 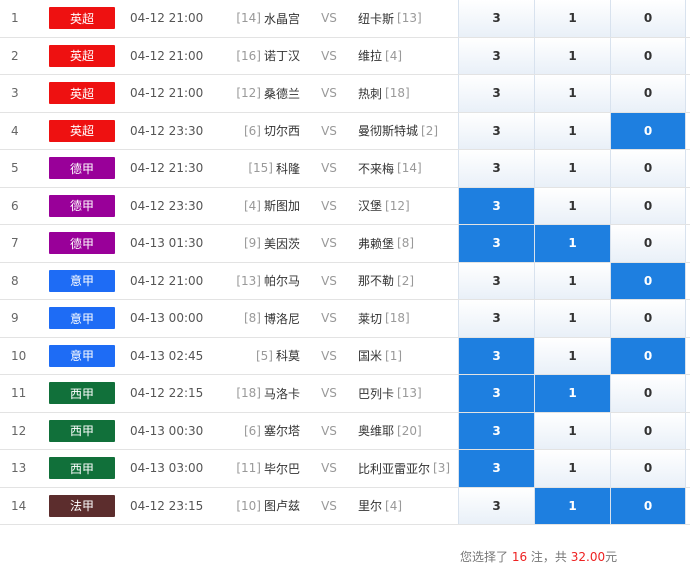 What do you see at coordinates (82, 356) in the screenshot?
I see `league-cell: 意甲` at bounding box center [82, 356].